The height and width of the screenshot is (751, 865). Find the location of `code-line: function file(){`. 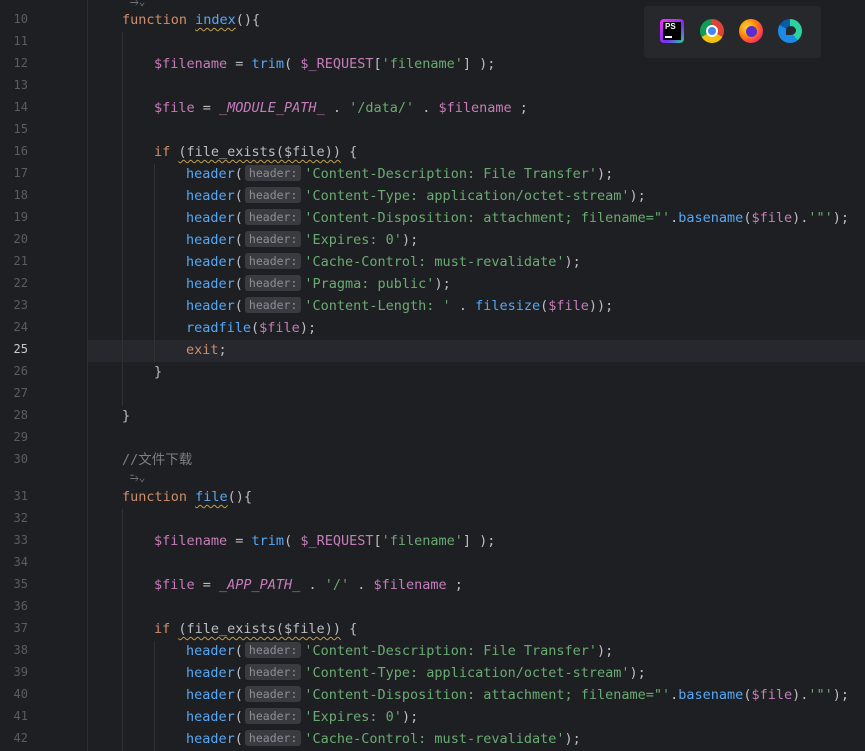

code-line: function file(){ is located at coordinates (187, 497).